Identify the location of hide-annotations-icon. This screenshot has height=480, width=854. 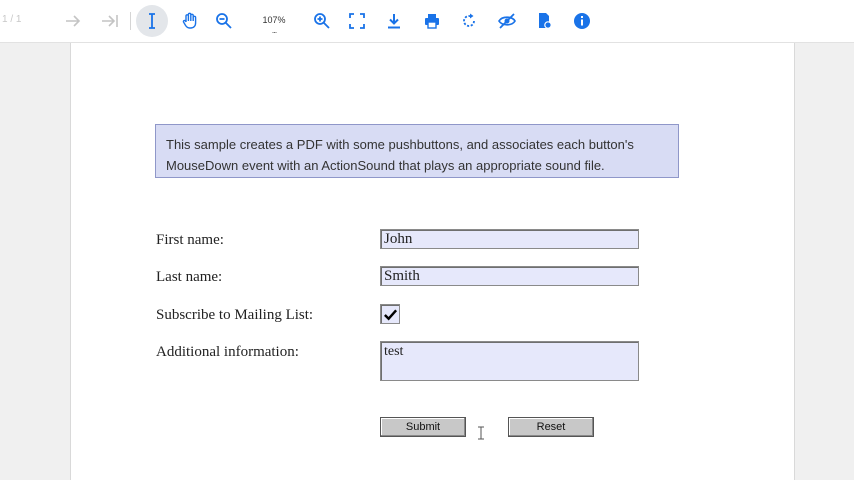
(507, 21).